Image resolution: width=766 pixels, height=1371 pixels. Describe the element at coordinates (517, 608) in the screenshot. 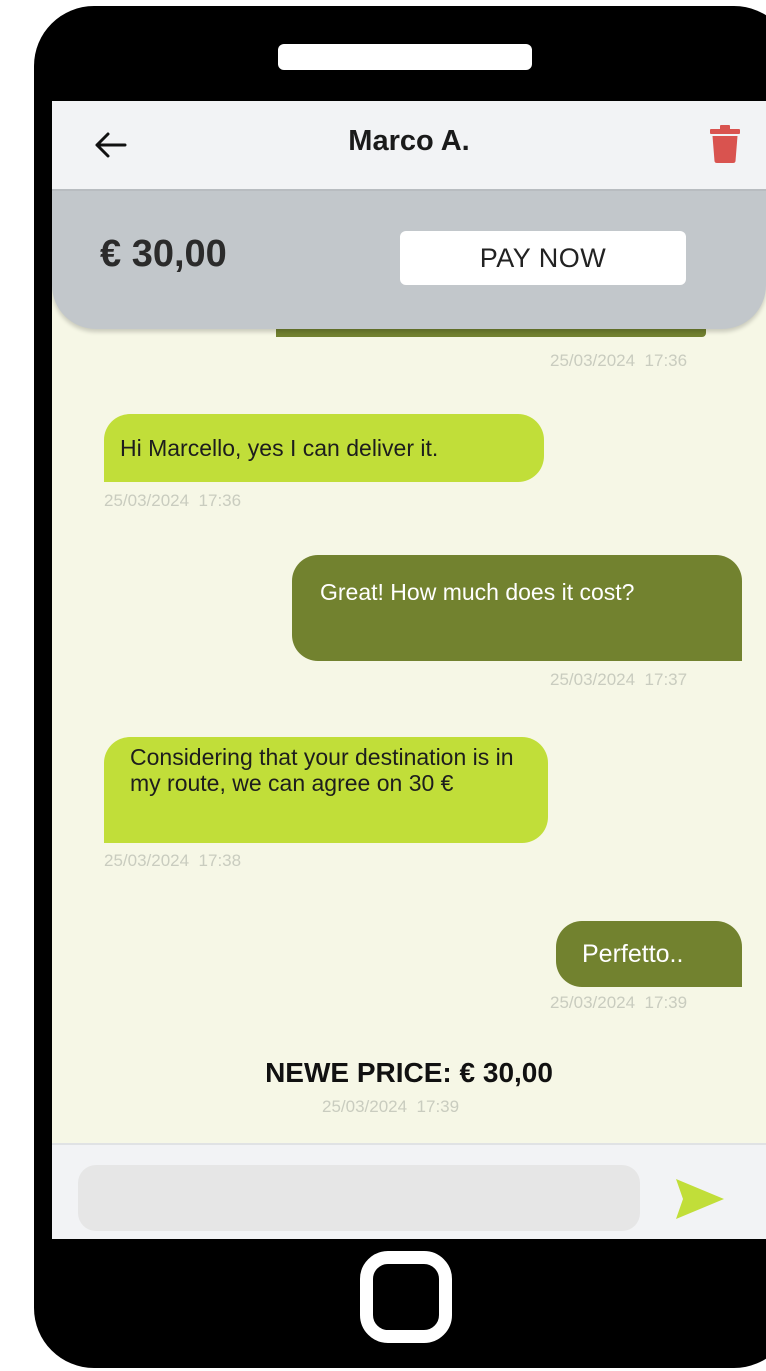

I see `message-bubble-outgoing: Great! How much does it cost?` at that location.